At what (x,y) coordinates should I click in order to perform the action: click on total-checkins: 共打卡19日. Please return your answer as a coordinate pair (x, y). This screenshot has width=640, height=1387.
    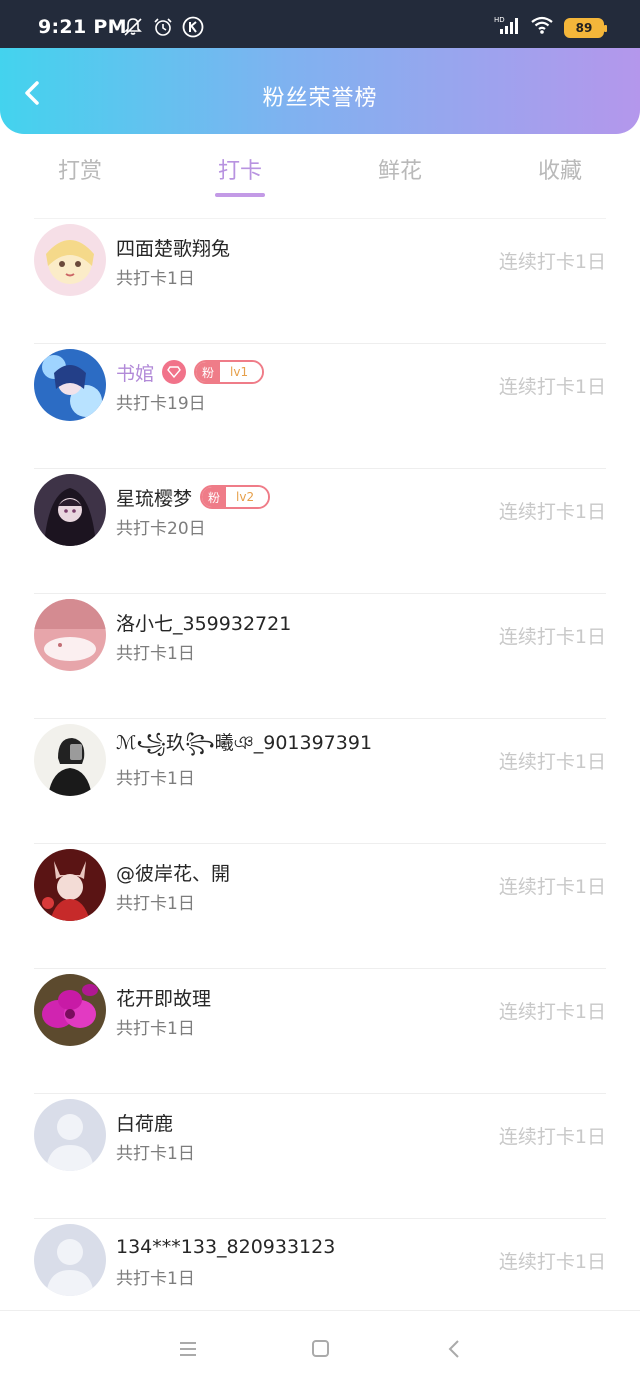
    Looking at the image, I should click on (161, 404).